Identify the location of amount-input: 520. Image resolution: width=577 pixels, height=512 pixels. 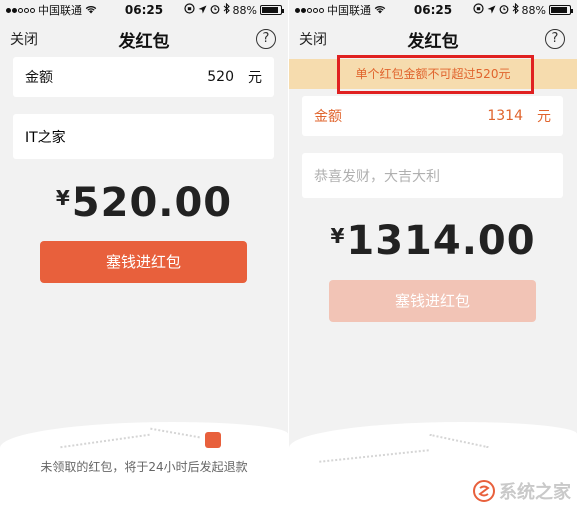
(220, 77).